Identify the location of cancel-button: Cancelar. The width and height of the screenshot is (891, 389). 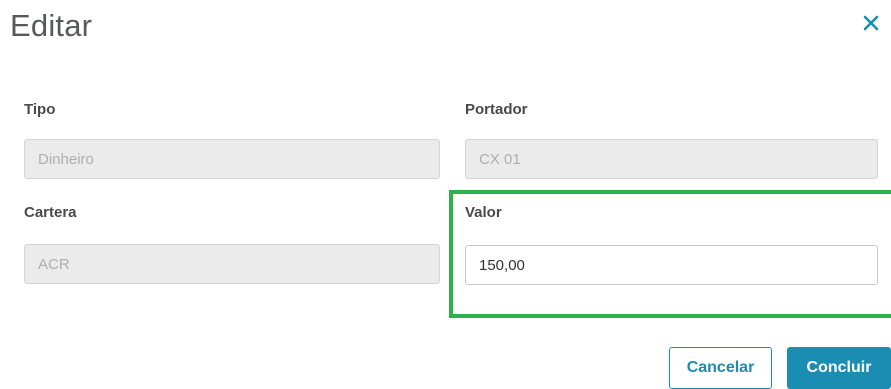
(720, 368).